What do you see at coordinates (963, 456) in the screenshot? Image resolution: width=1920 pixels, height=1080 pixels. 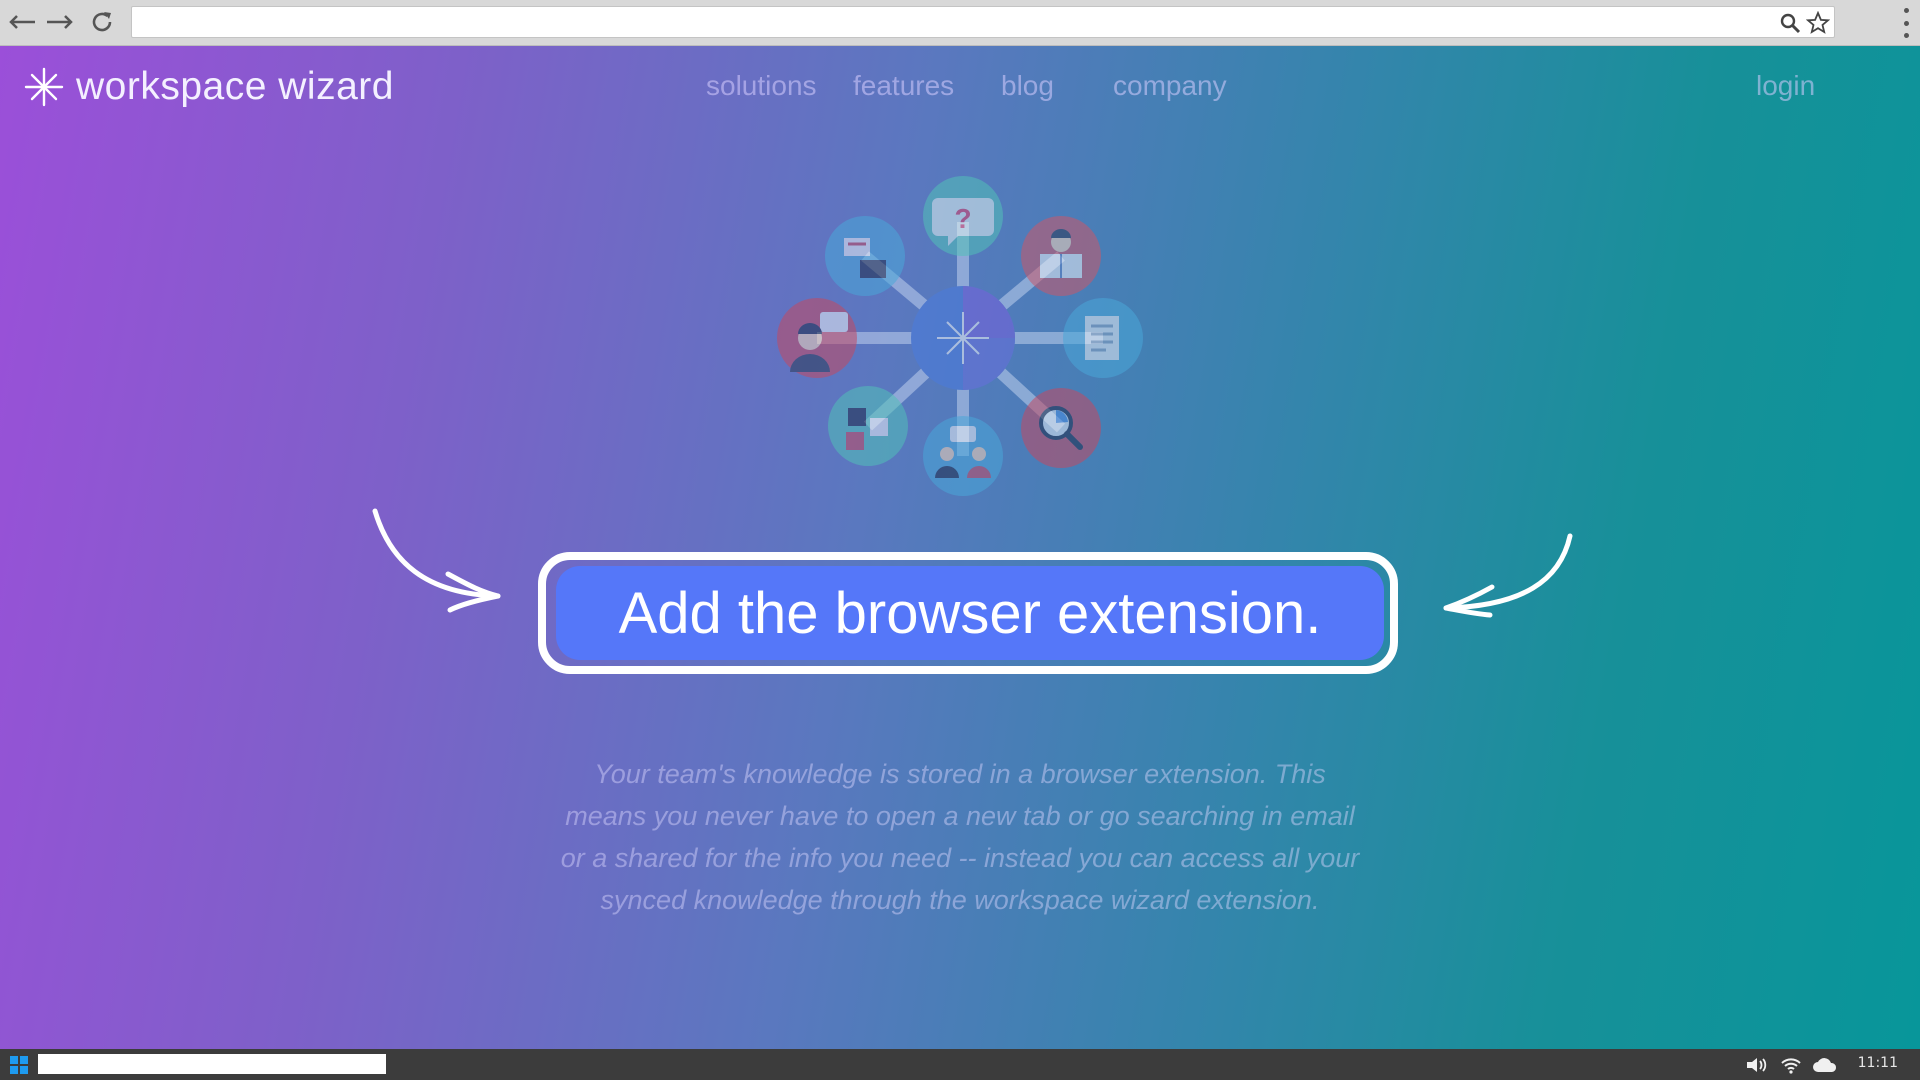 I see `meeting-people-icon` at bounding box center [963, 456].